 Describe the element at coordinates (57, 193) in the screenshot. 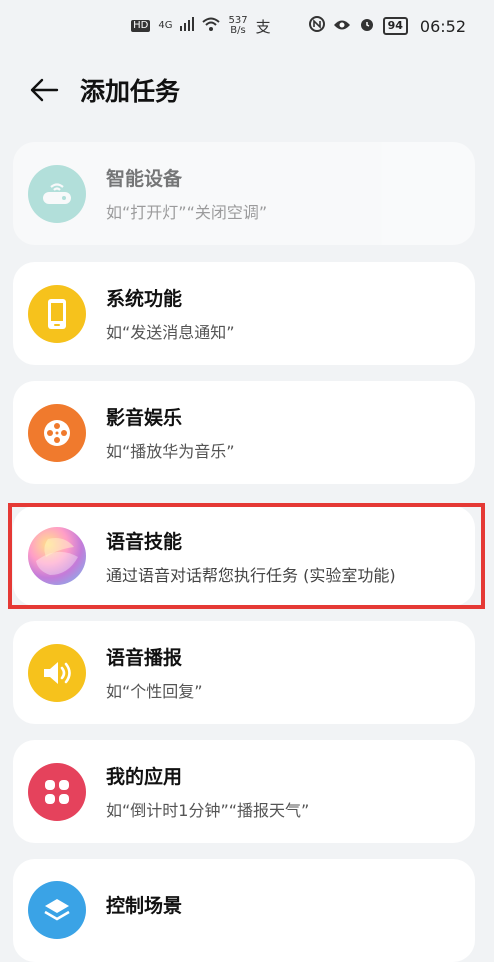

I see `smart-device-icon` at that location.